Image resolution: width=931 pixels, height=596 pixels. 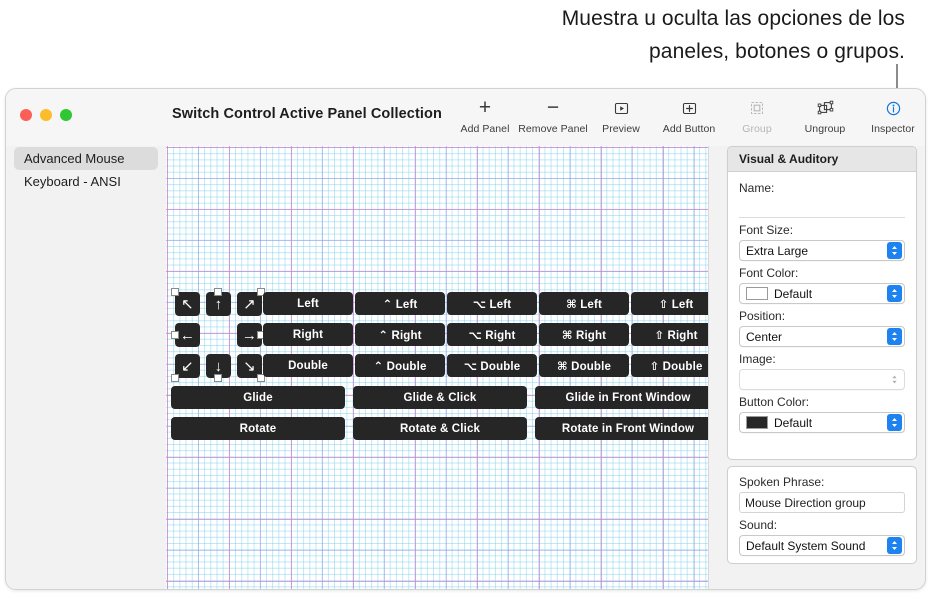 What do you see at coordinates (400, 303) in the screenshot?
I see `button-control-left: ⌃ Left` at bounding box center [400, 303].